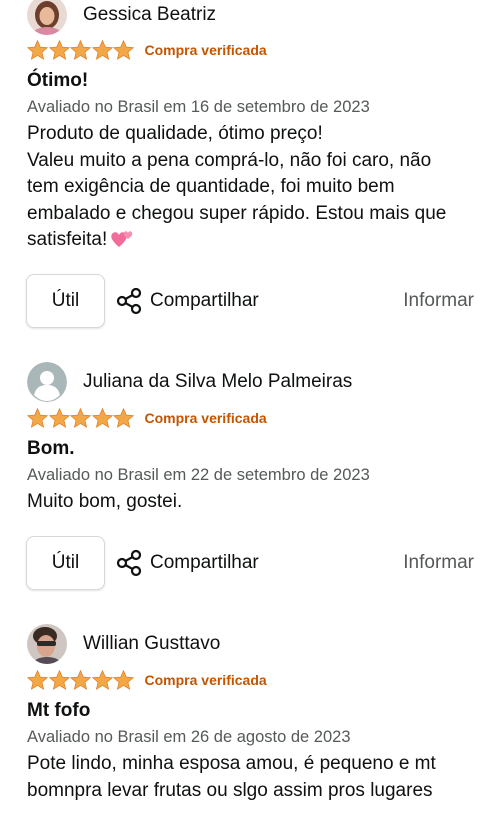  Describe the element at coordinates (58, 711) in the screenshot. I see `review-title: Mt fofo` at that location.